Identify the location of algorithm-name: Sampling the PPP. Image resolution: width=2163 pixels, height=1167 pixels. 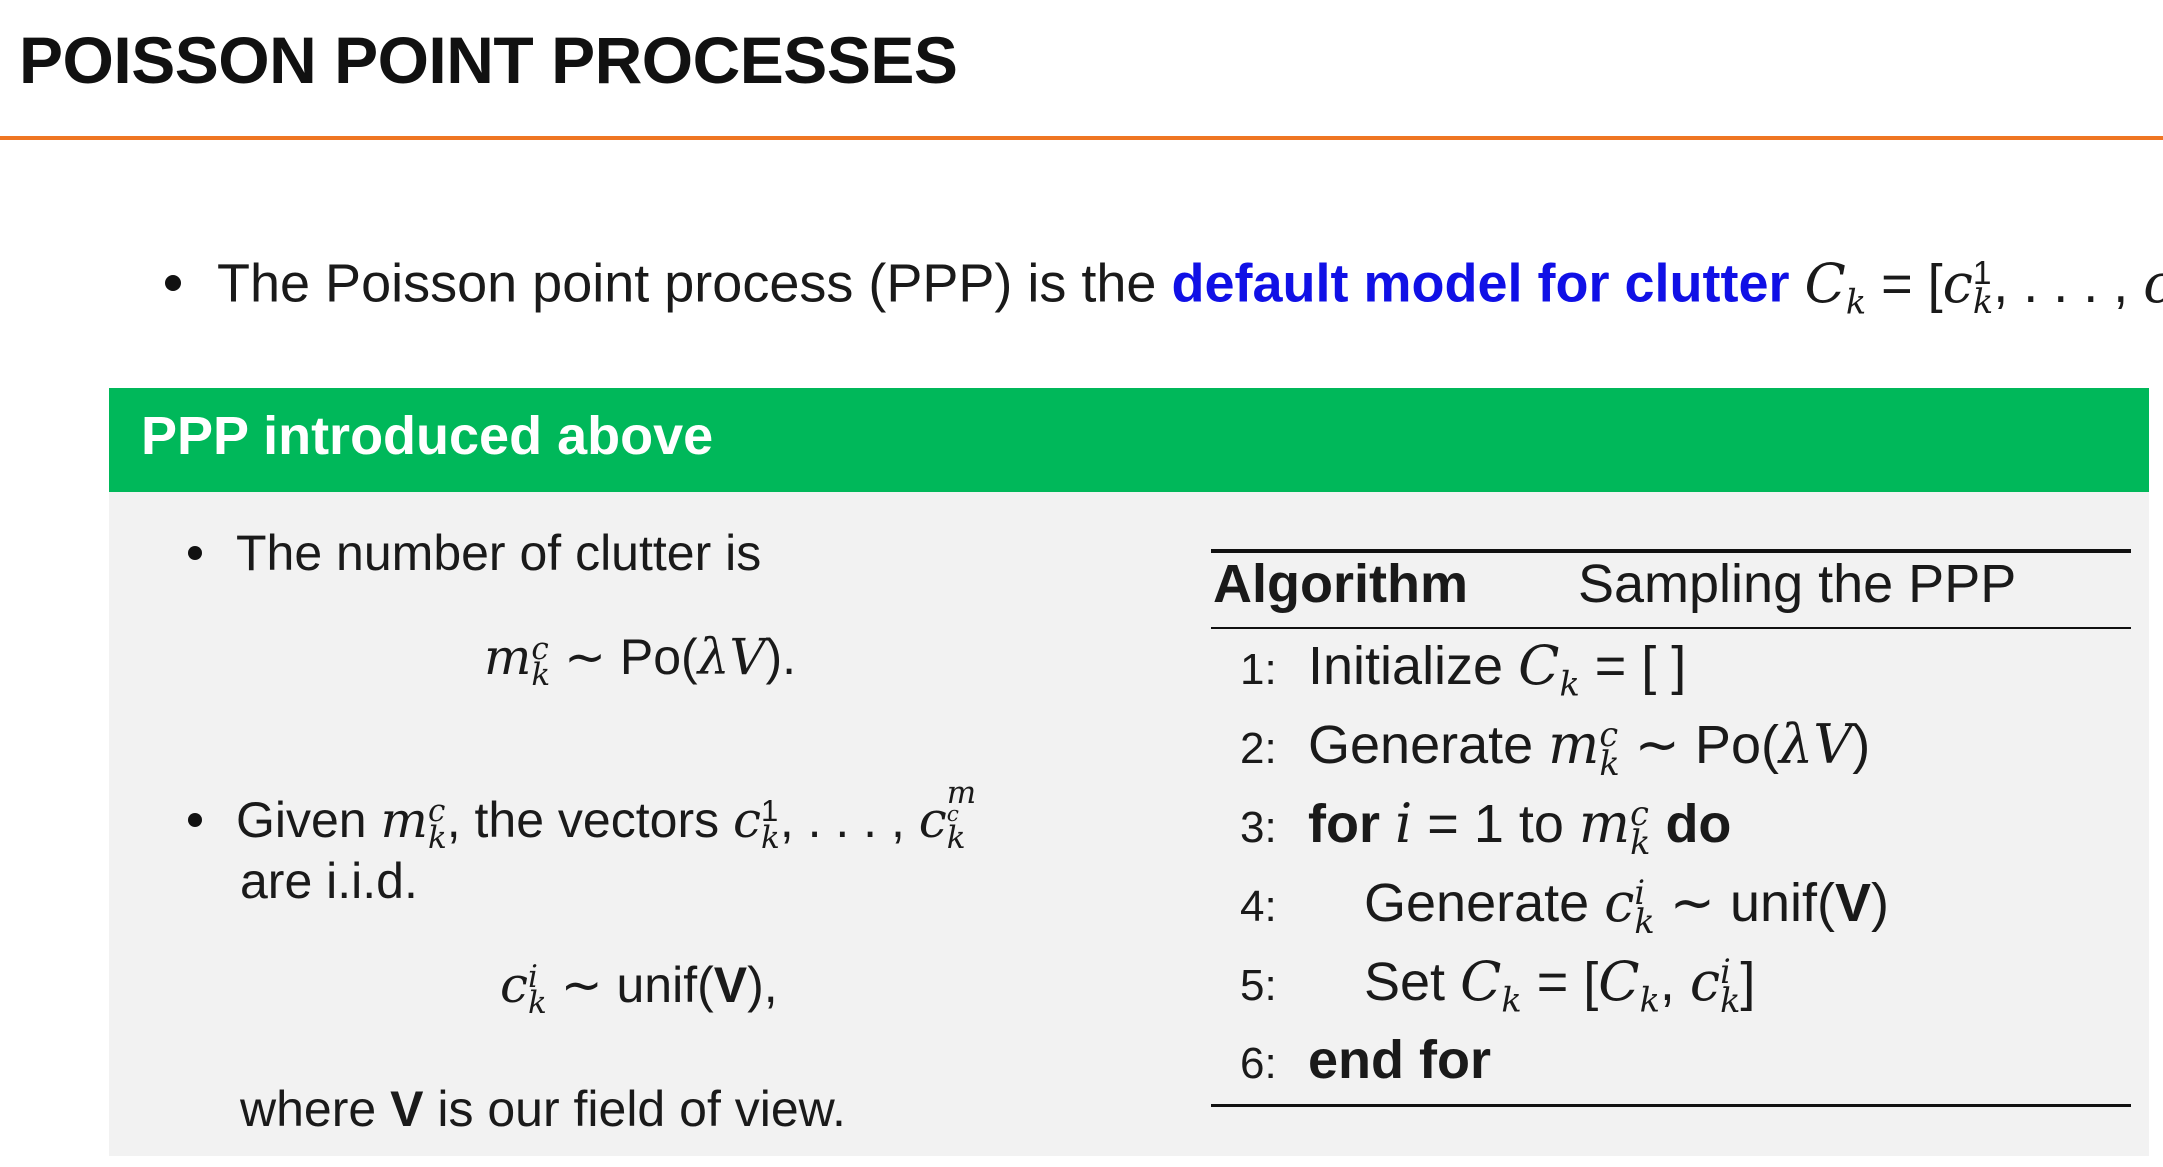
(1797, 584).